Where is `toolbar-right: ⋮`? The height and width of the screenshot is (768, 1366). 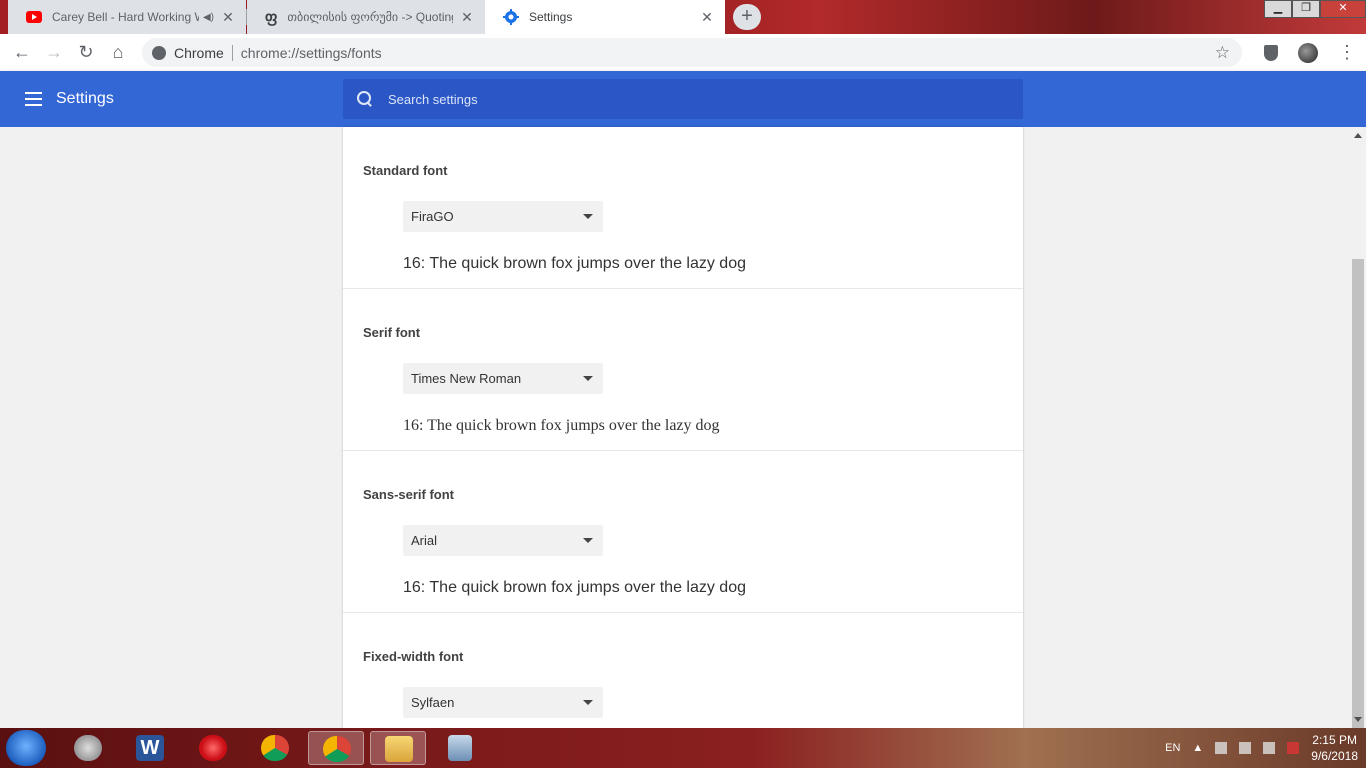 toolbar-right: ⋮ is located at coordinates (1310, 52).